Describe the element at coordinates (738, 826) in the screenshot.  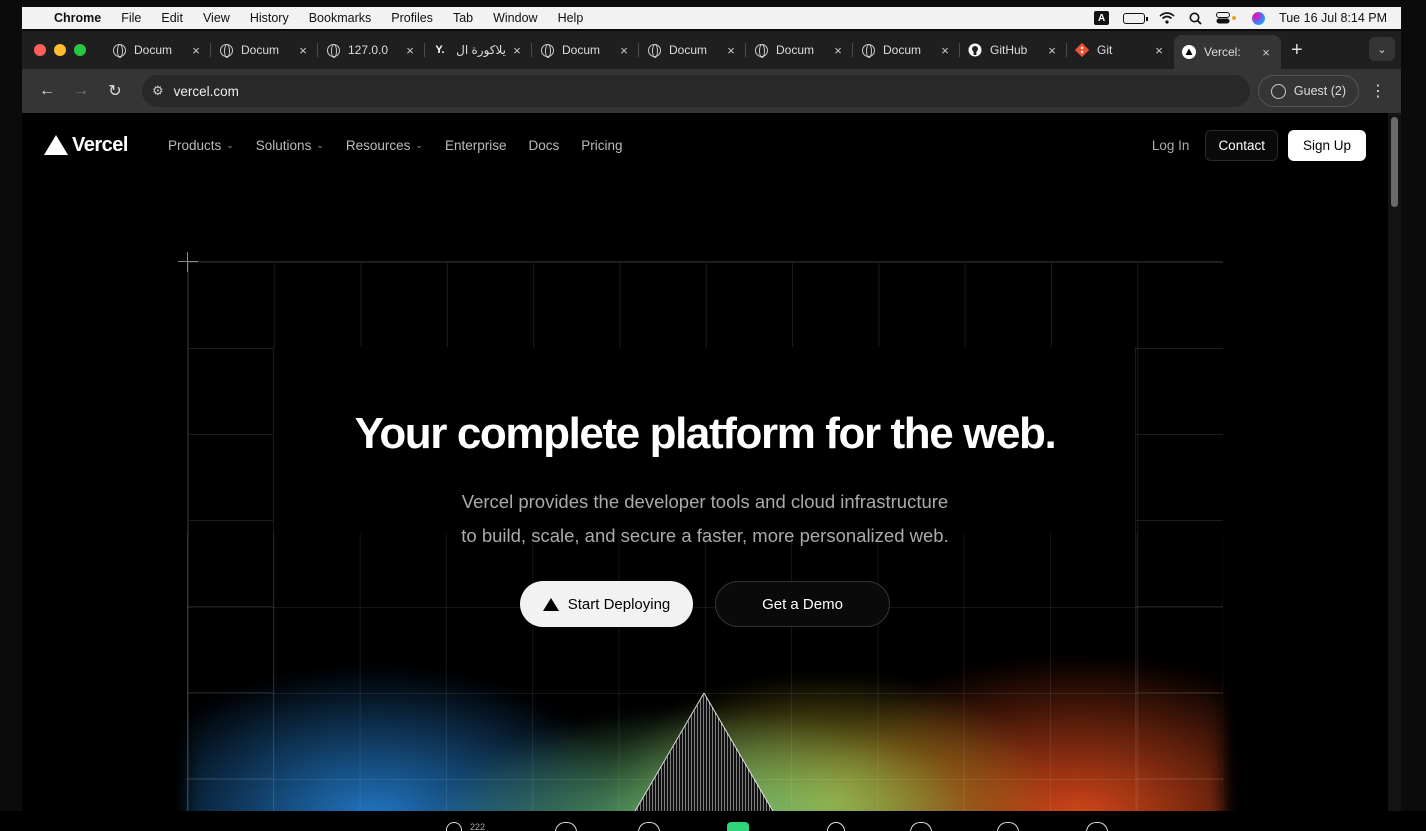
I see `dock-app-icon` at that location.